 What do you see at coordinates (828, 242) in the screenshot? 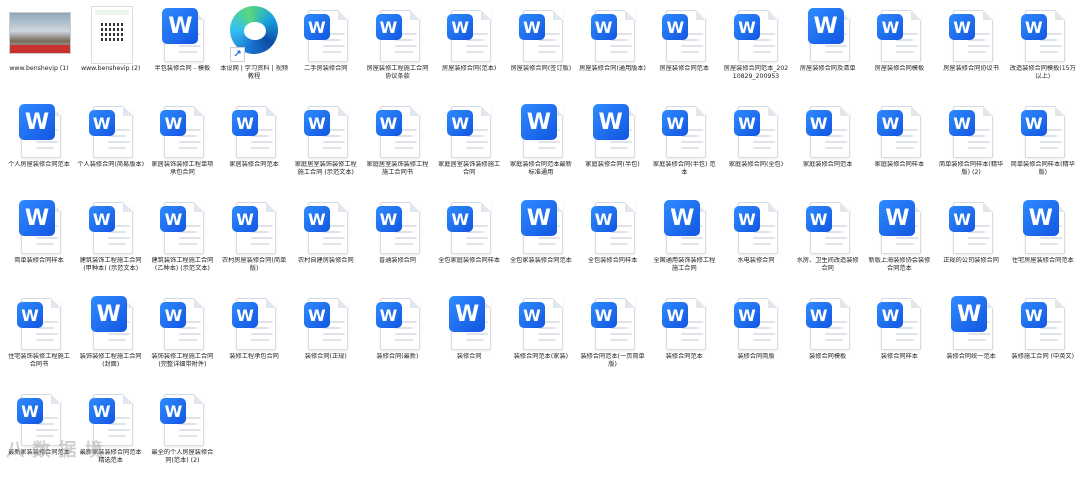
I see `desktop-icon: W 水房、卫生间改造装修合同` at bounding box center [828, 242].